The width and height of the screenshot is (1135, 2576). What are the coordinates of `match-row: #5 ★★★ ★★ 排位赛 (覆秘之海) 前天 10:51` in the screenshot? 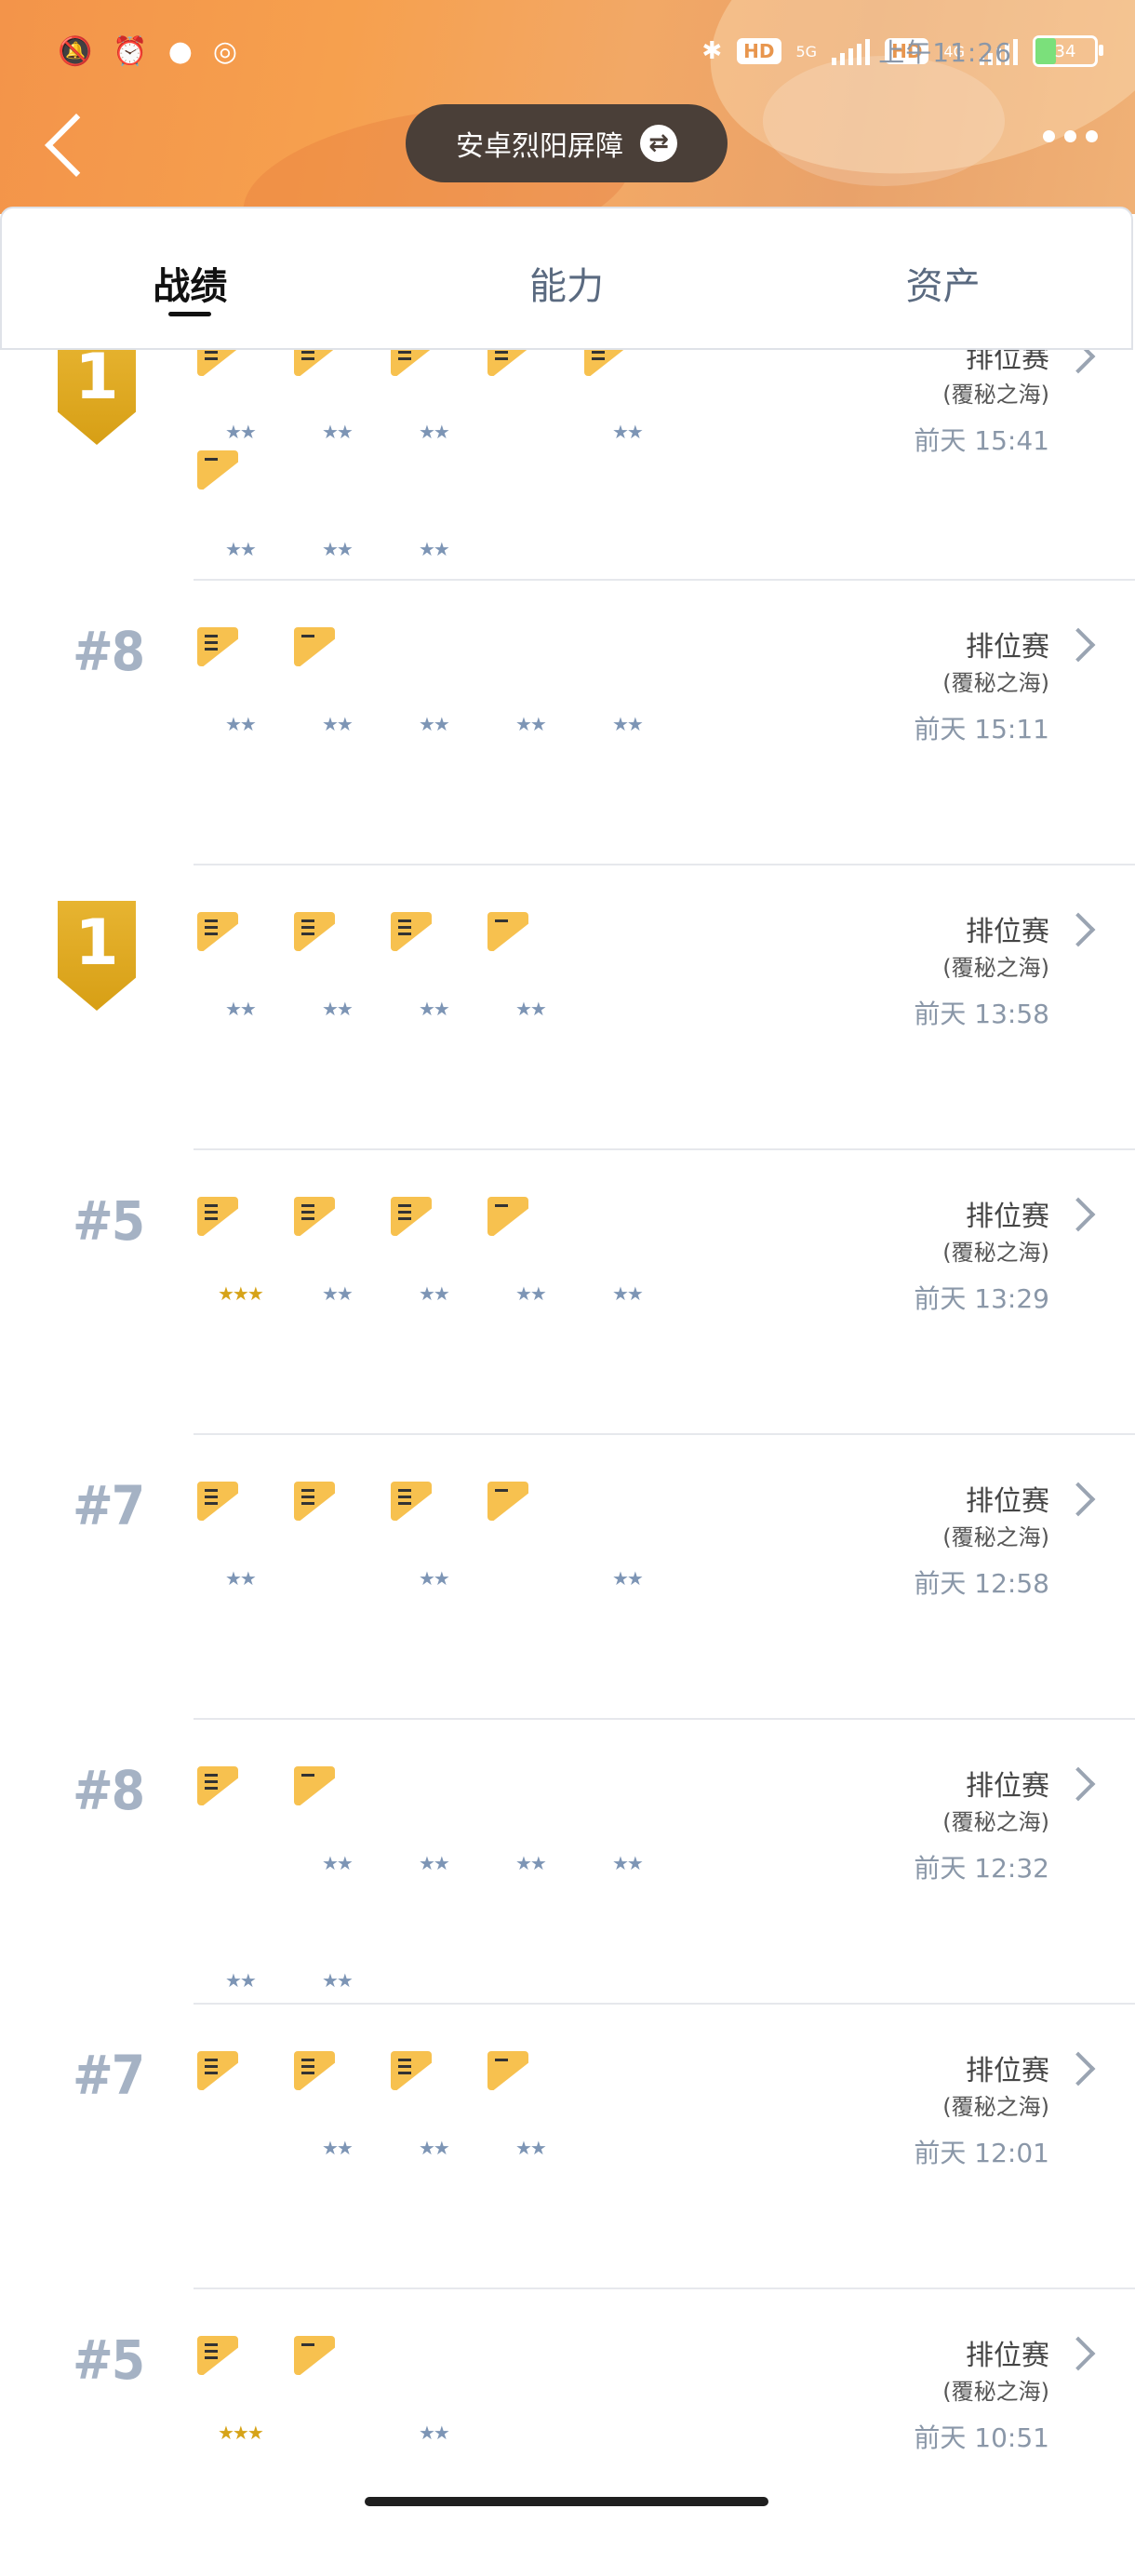 It's located at (567, 2432).